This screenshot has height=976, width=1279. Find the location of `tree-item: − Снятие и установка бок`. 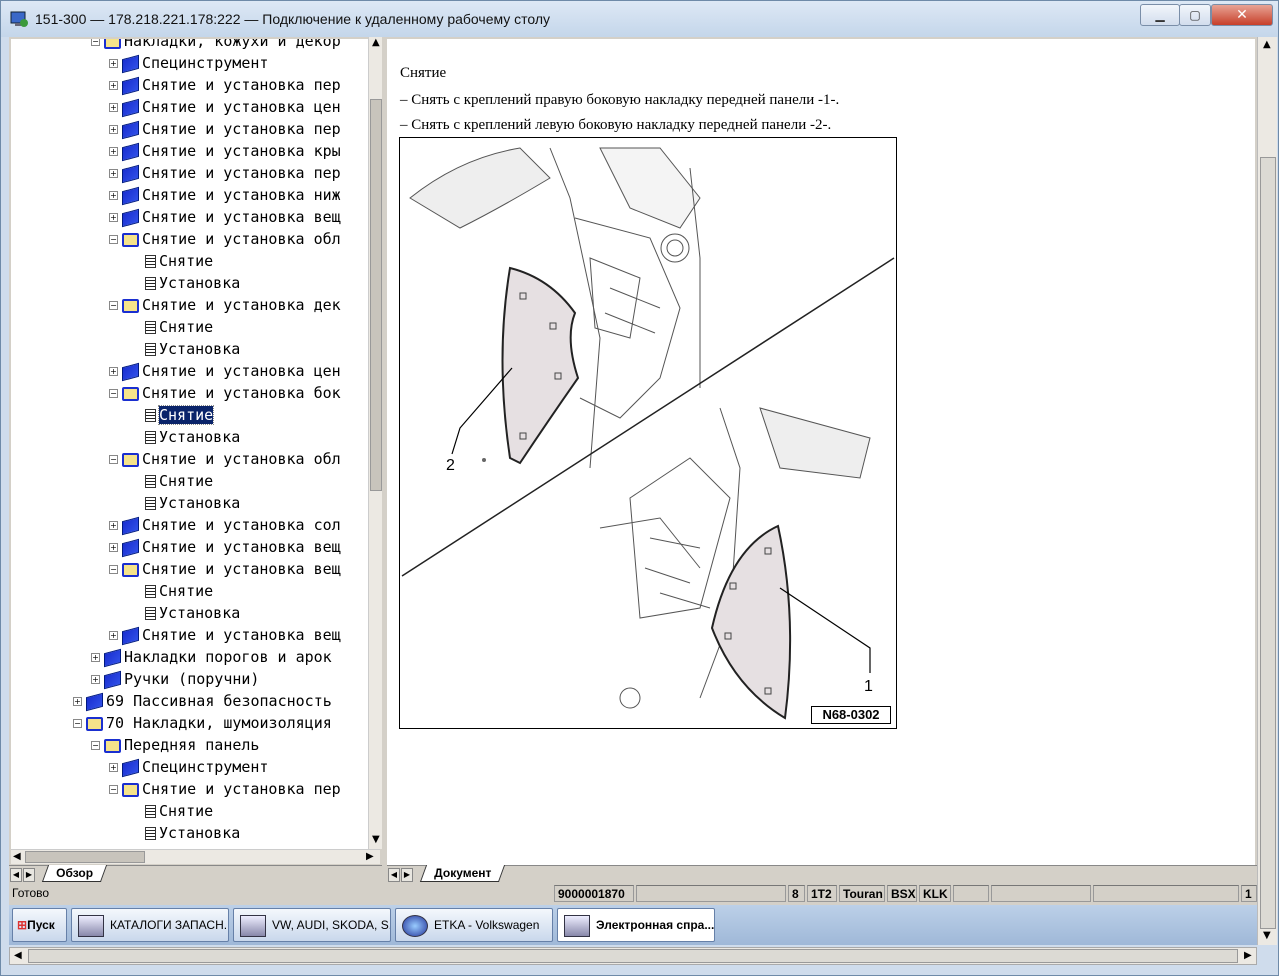

tree-item: − Снятие и установка бок is located at coordinates (225, 393).